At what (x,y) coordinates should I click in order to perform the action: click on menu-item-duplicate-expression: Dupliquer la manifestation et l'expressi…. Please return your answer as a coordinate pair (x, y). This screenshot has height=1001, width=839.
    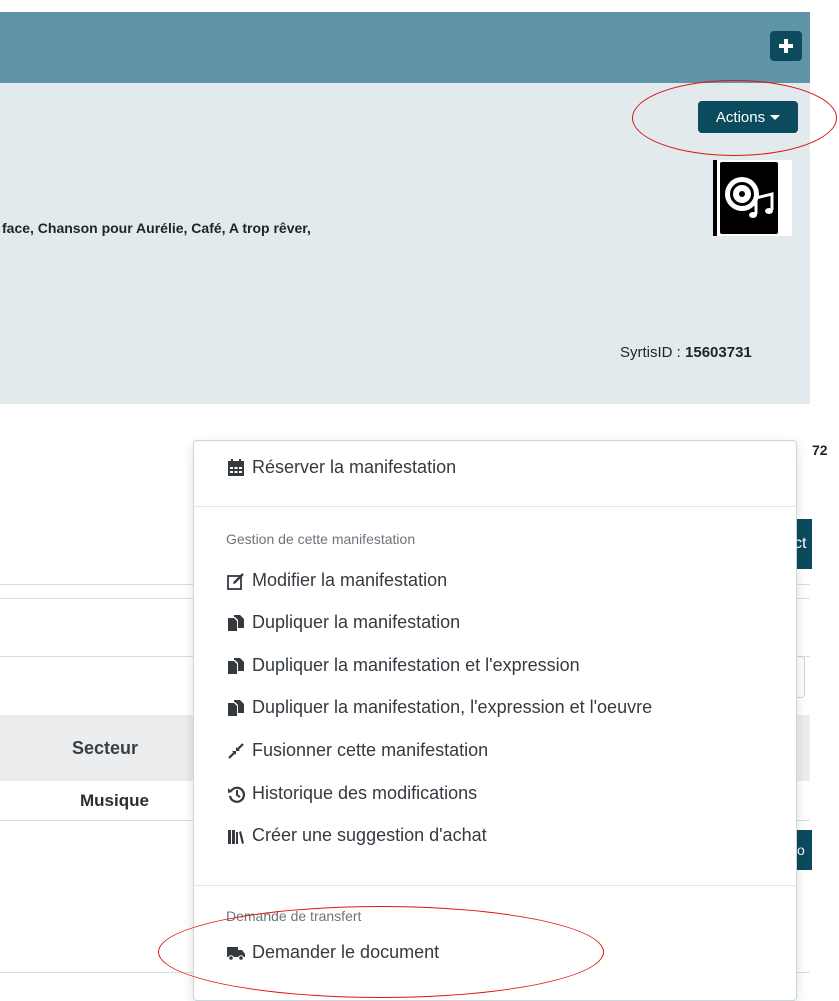
    Looking at the image, I should click on (403, 665).